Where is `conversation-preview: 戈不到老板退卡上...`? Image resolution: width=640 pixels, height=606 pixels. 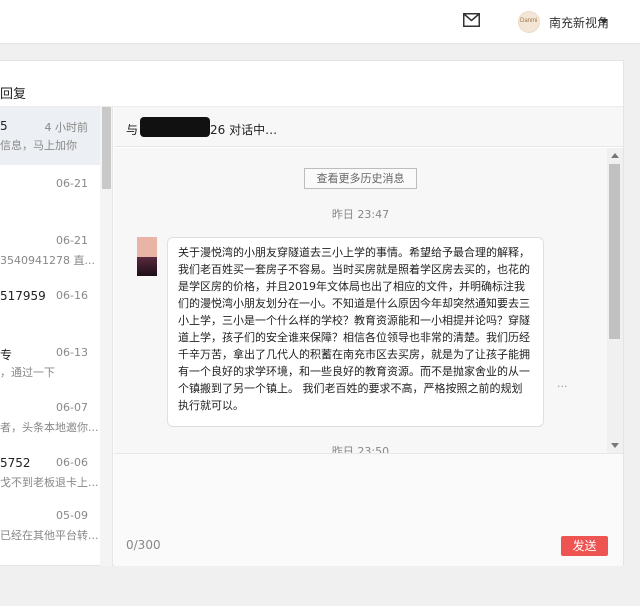 conversation-preview: 戈不到老板退卡上... is located at coordinates (49, 482).